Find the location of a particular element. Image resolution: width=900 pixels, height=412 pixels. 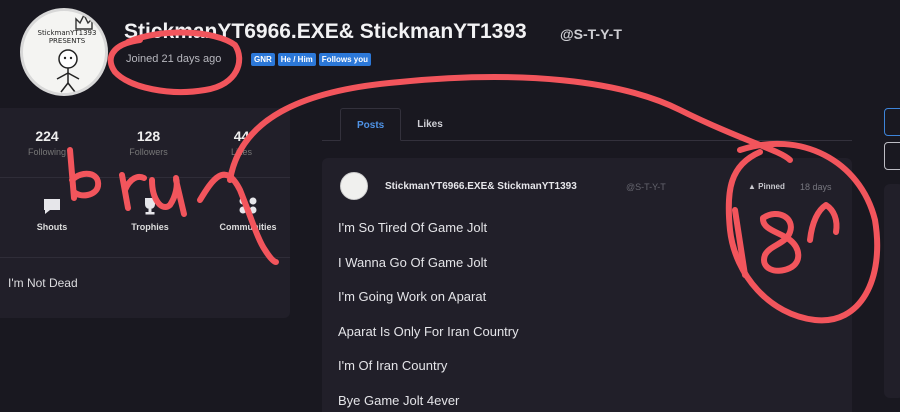

tab-posts: Posts is located at coordinates (371, 124).